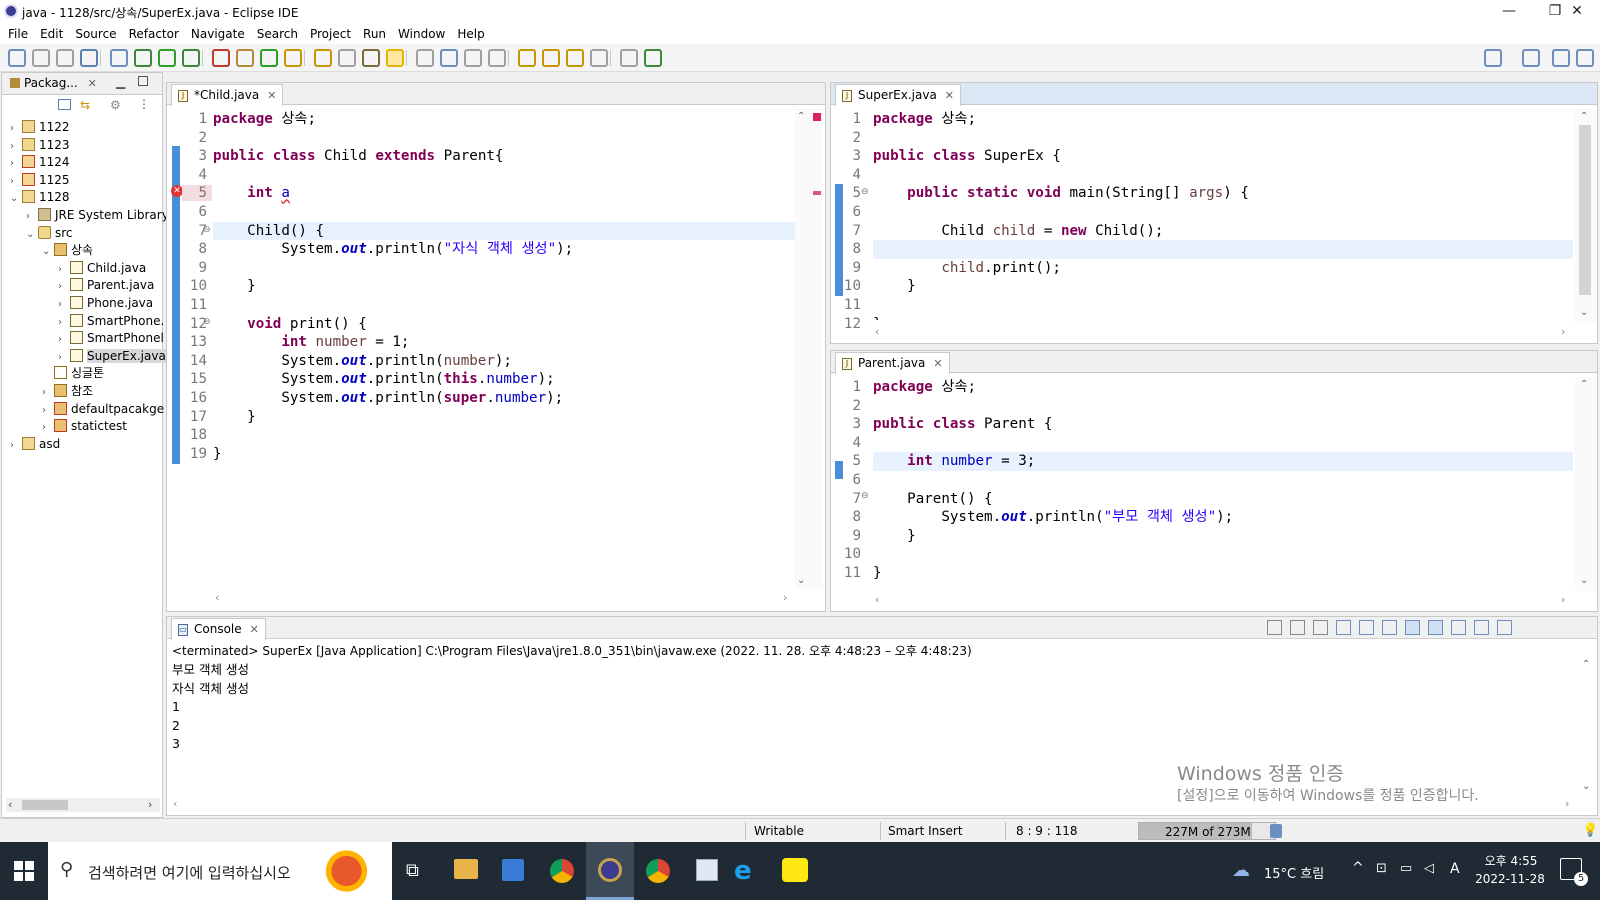  I want to click on superex-hscrollbar: ‹ ›, so click(1223, 332).